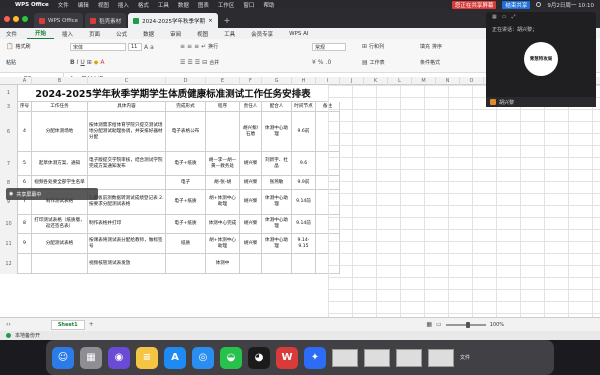 This screenshot has width=600, height=375. I want to click on font-name-select: 宋体, so click(98, 47).